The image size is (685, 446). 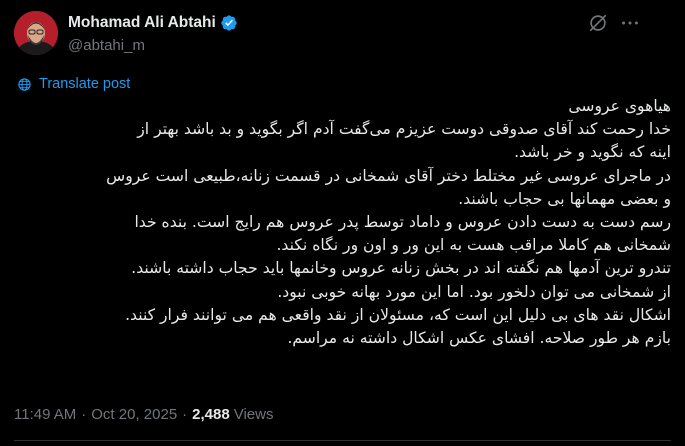 I want to click on avatar, so click(x=36, y=33).